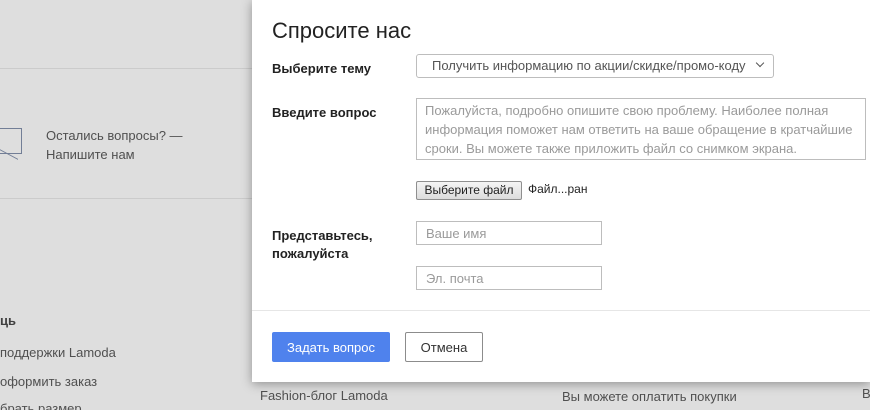 The width and height of the screenshot is (870, 410). Describe the element at coordinates (342, 30) in the screenshot. I see `modal-title: Спросите нас` at that location.